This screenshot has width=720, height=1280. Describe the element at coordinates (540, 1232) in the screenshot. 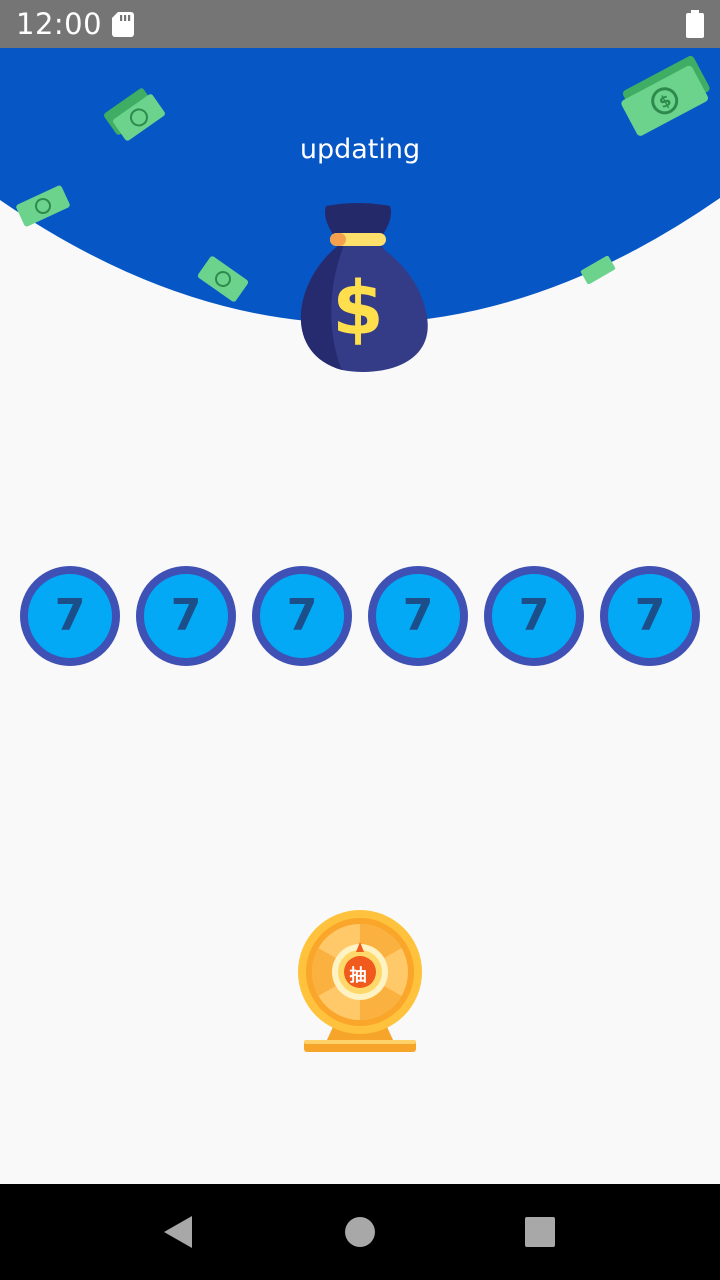

I see `recents-icon` at that location.